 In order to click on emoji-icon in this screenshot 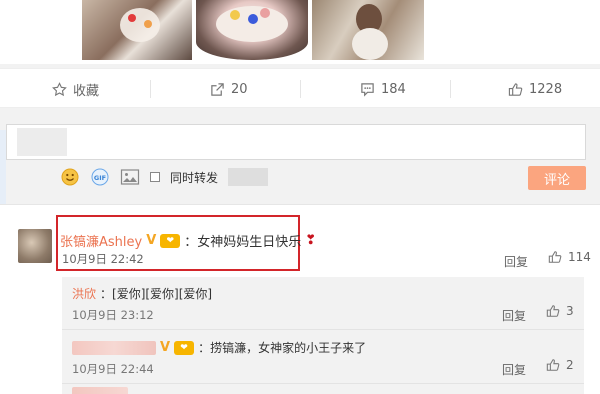, I will do `click(70, 177)`.